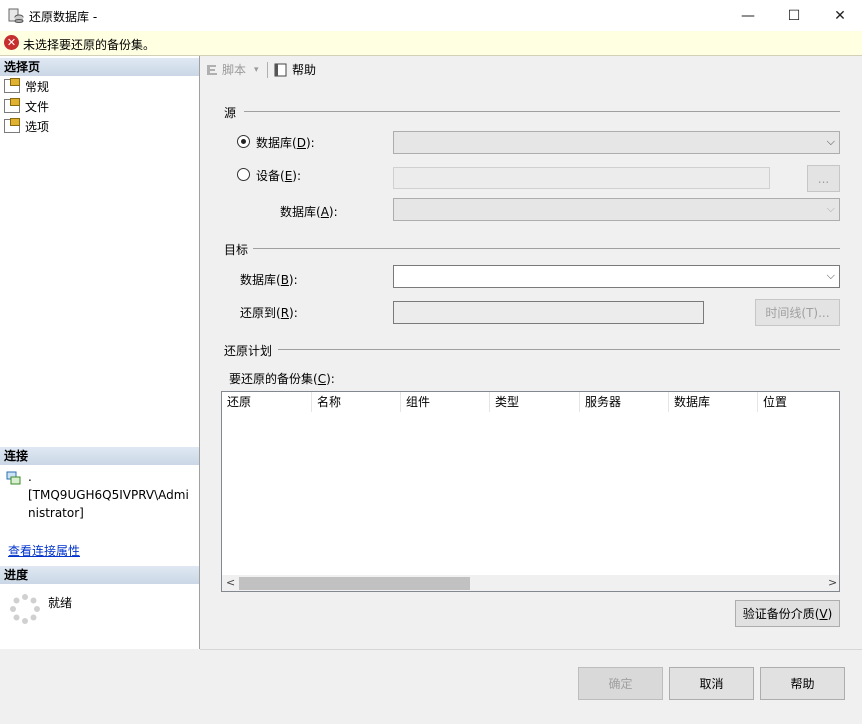  I want to click on page-item-general: 常规, so click(26, 86).